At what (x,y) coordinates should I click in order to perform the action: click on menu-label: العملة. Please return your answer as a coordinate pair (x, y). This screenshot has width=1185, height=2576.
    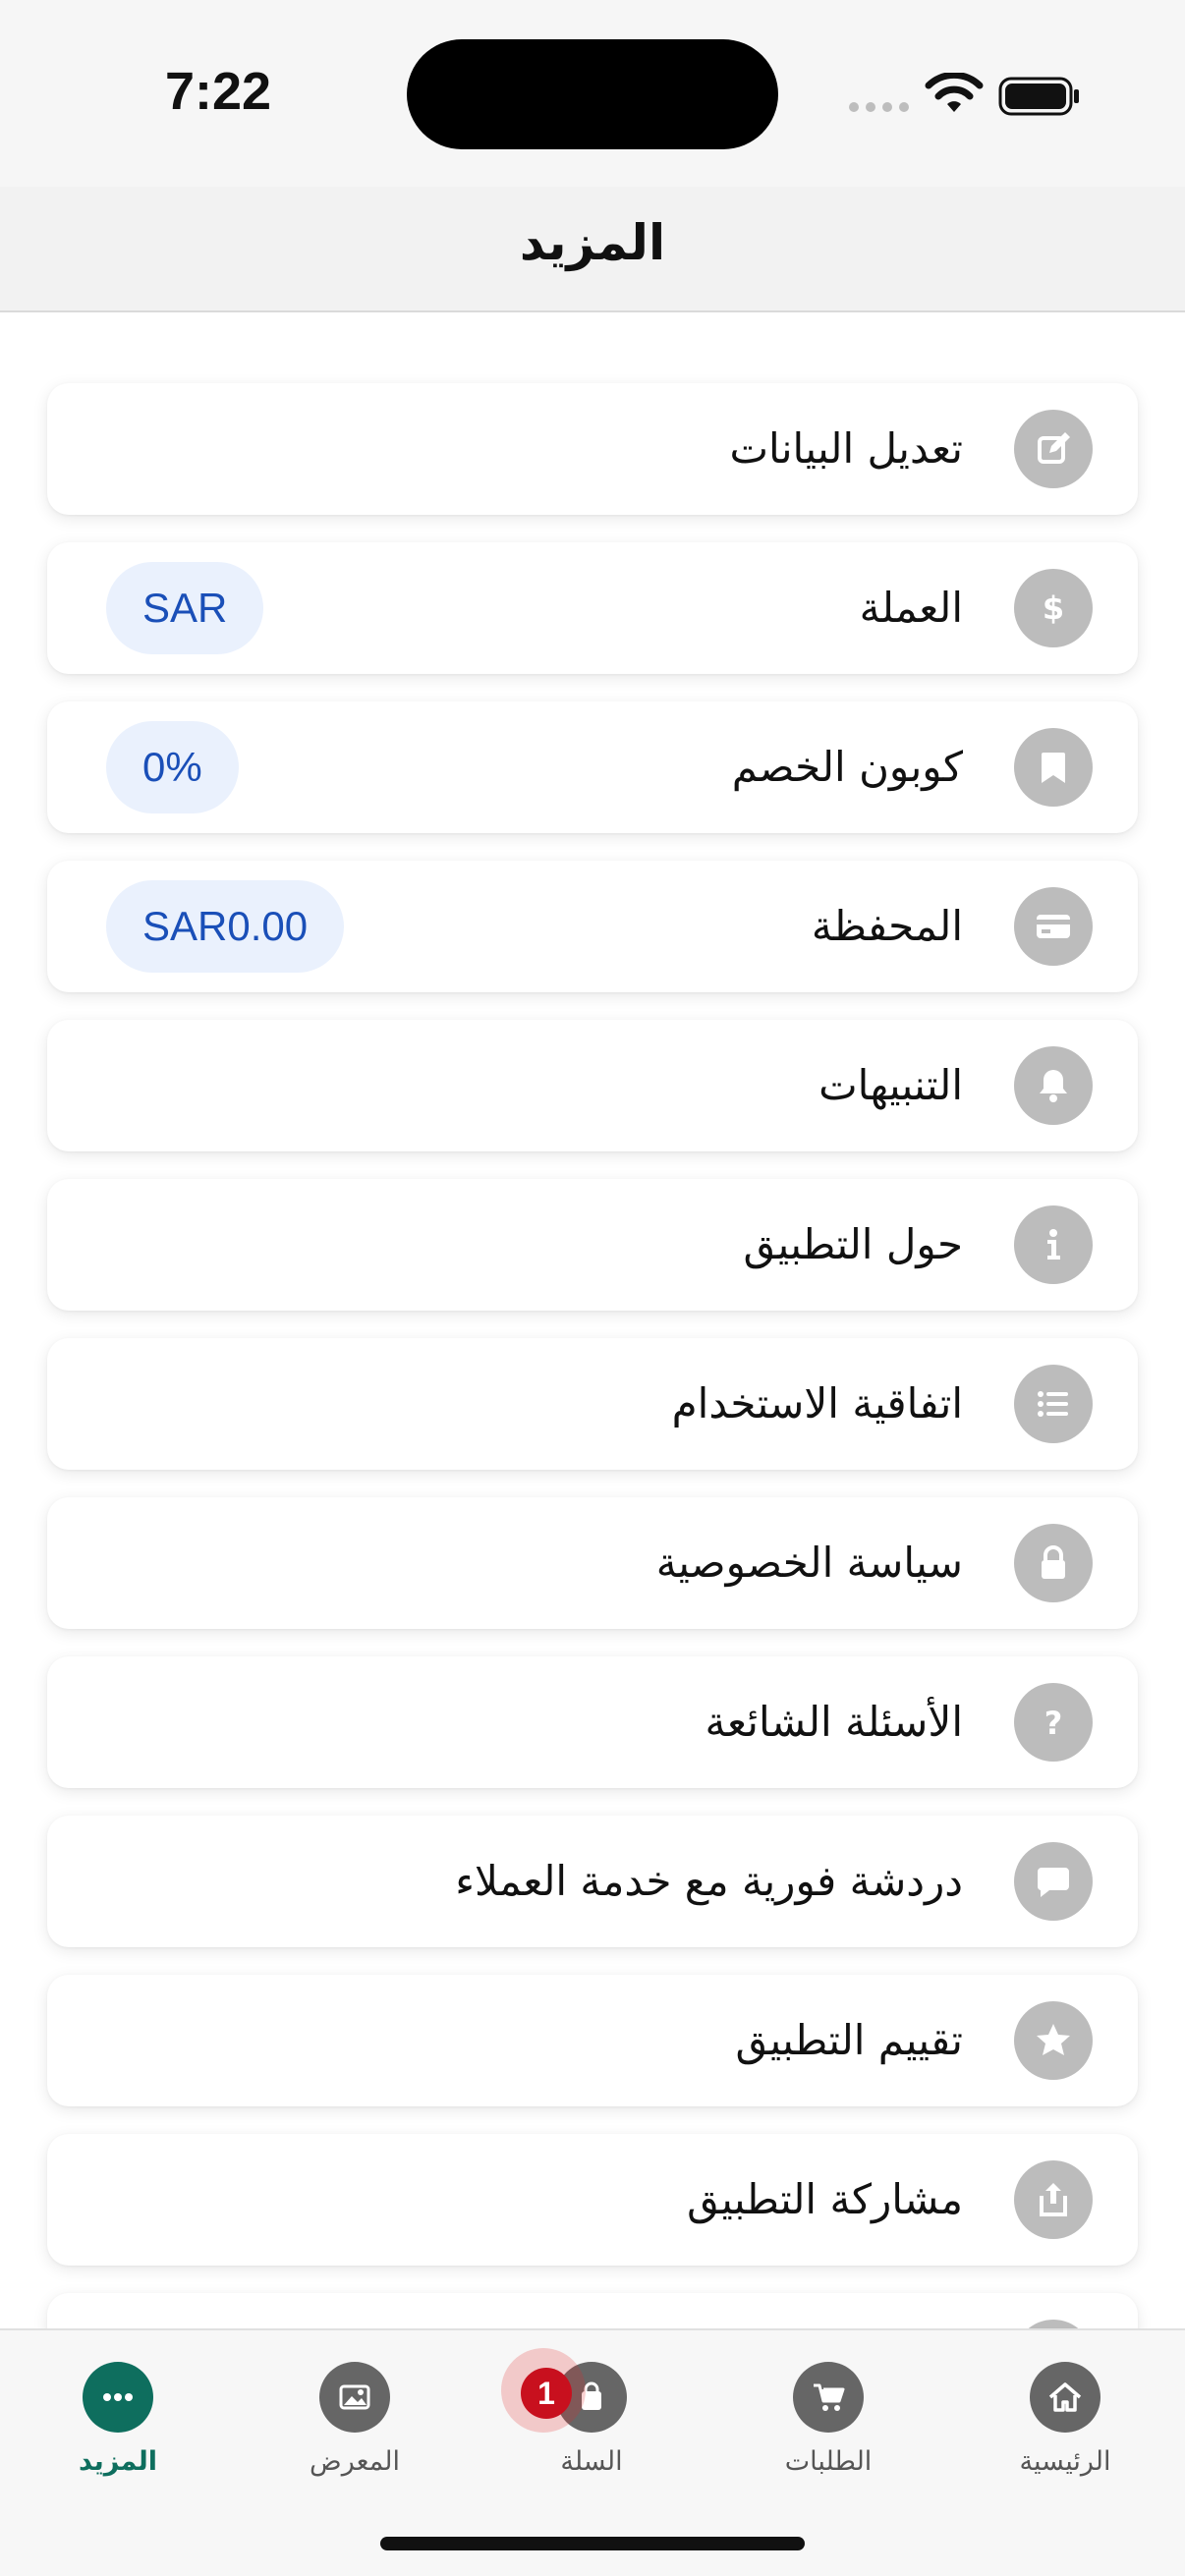
    Looking at the image, I should click on (911, 608).